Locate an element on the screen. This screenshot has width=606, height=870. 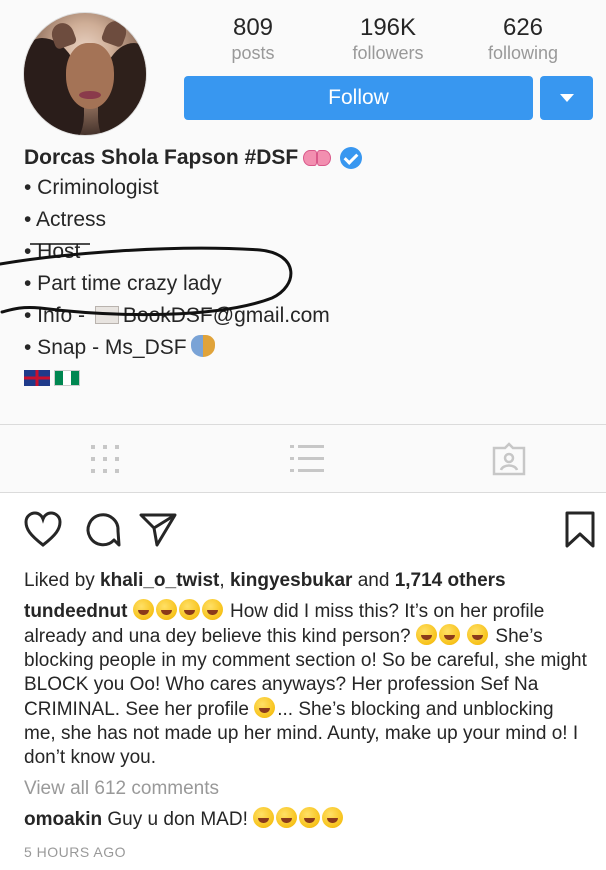
posts-count: 809 posts is located at coordinates (253, 39).